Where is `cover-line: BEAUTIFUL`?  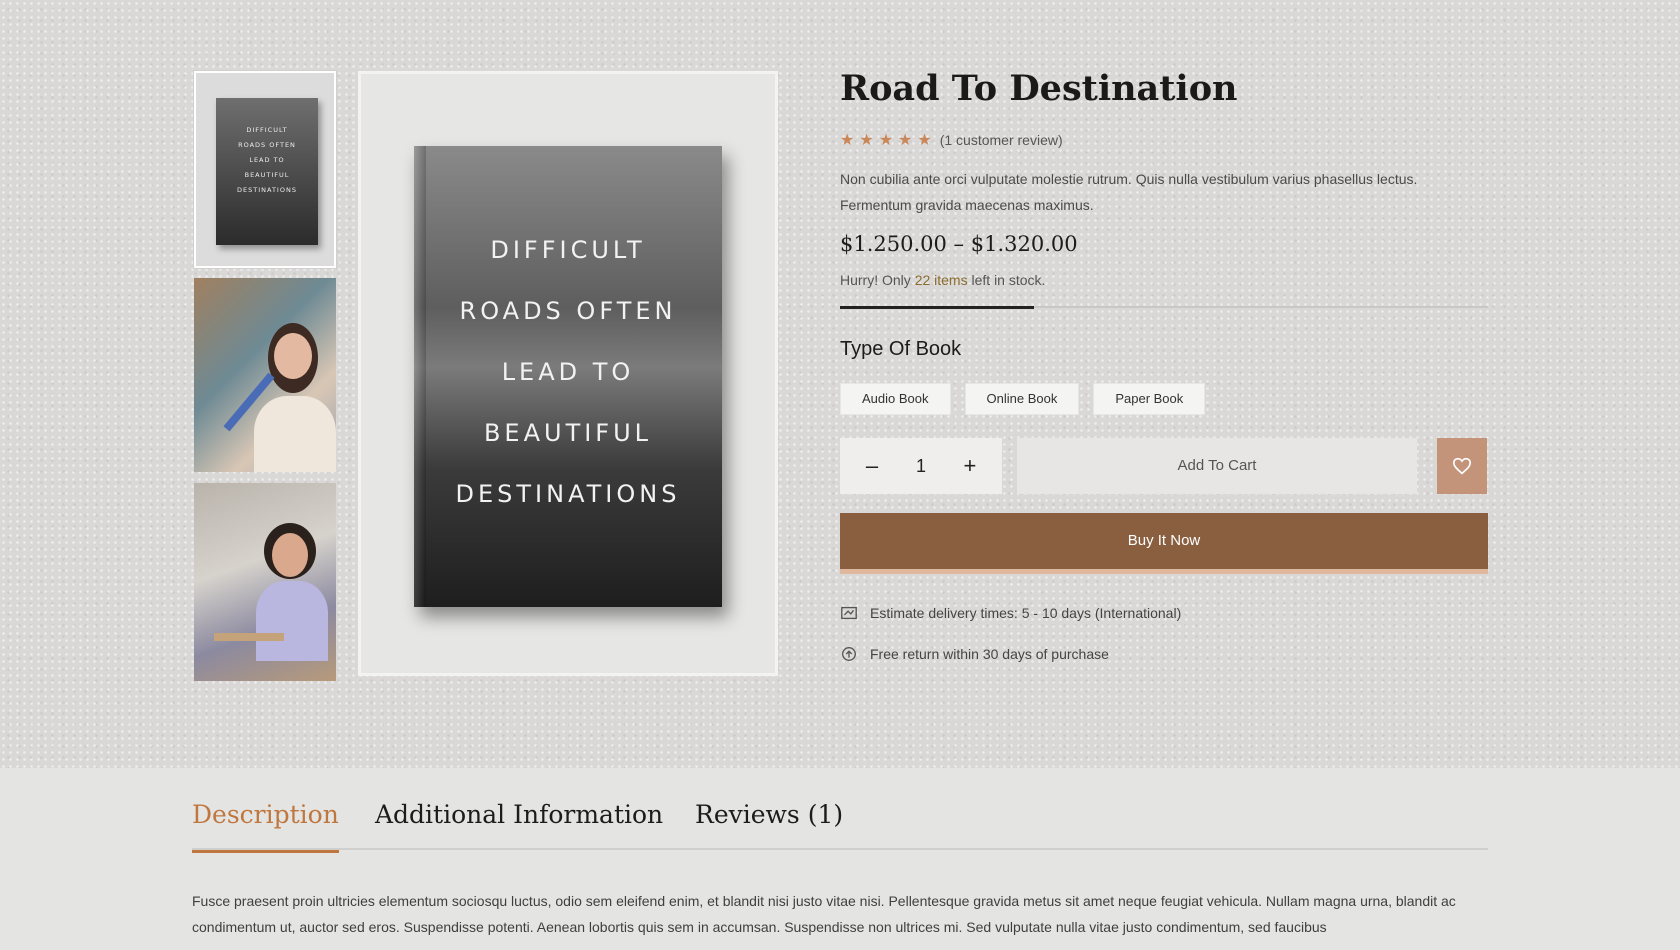
cover-line: BEAUTIFUL is located at coordinates (568, 433).